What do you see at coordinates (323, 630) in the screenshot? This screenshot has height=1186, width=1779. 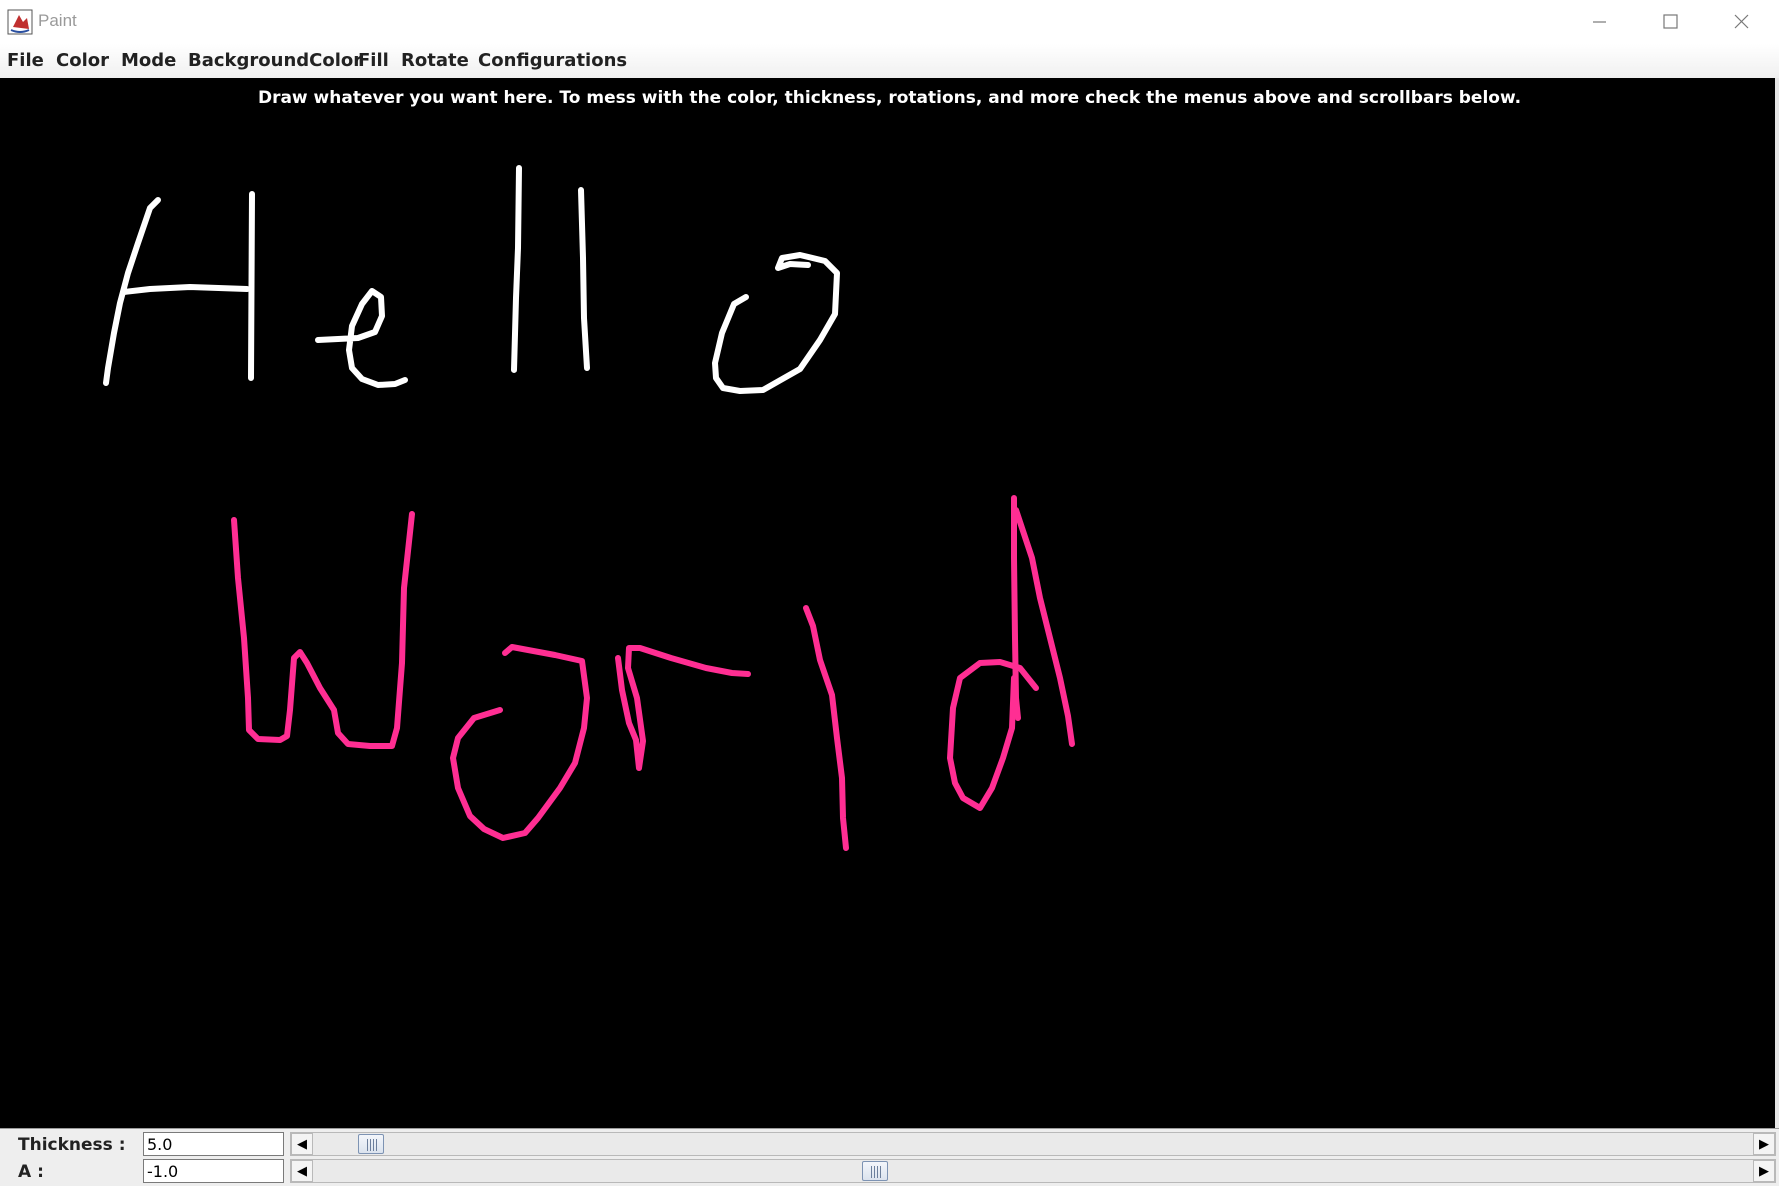 I see `stroke-w` at bounding box center [323, 630].